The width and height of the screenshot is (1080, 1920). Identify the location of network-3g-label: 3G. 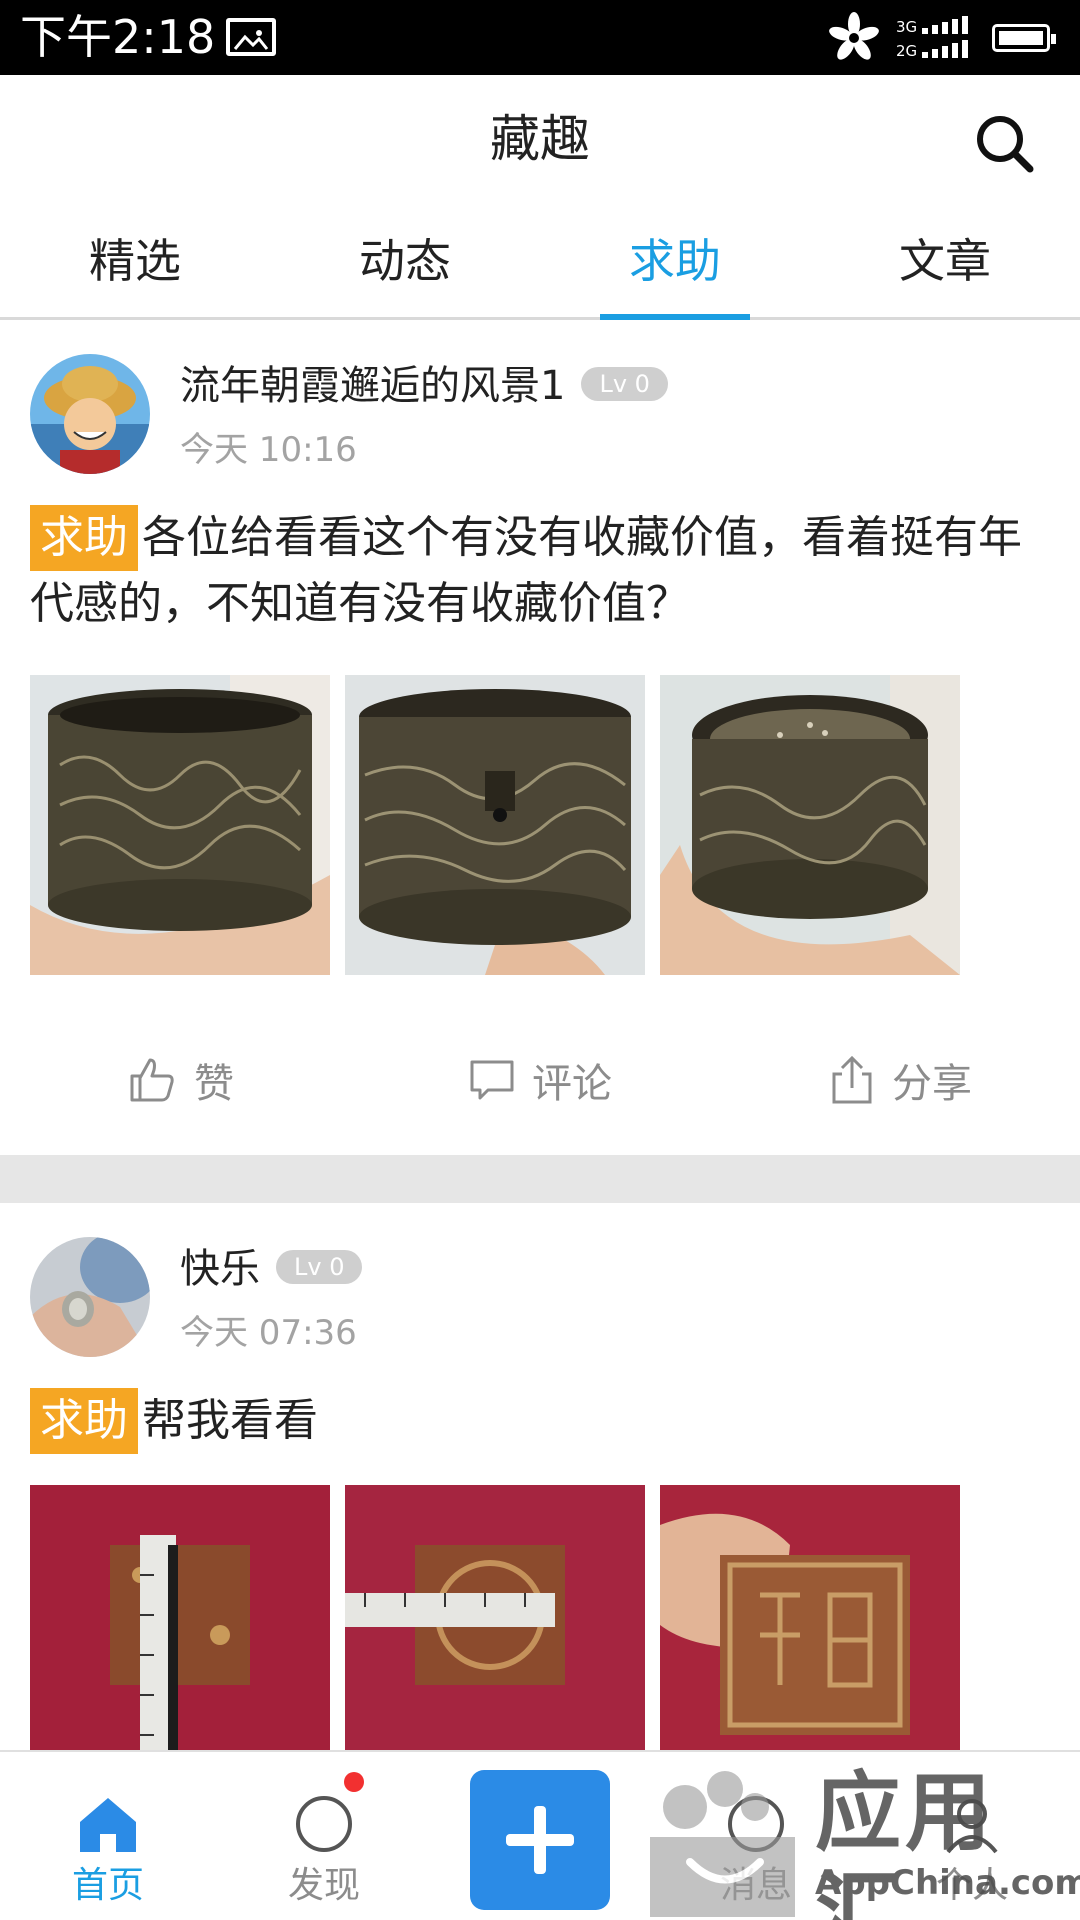
(906, 27).